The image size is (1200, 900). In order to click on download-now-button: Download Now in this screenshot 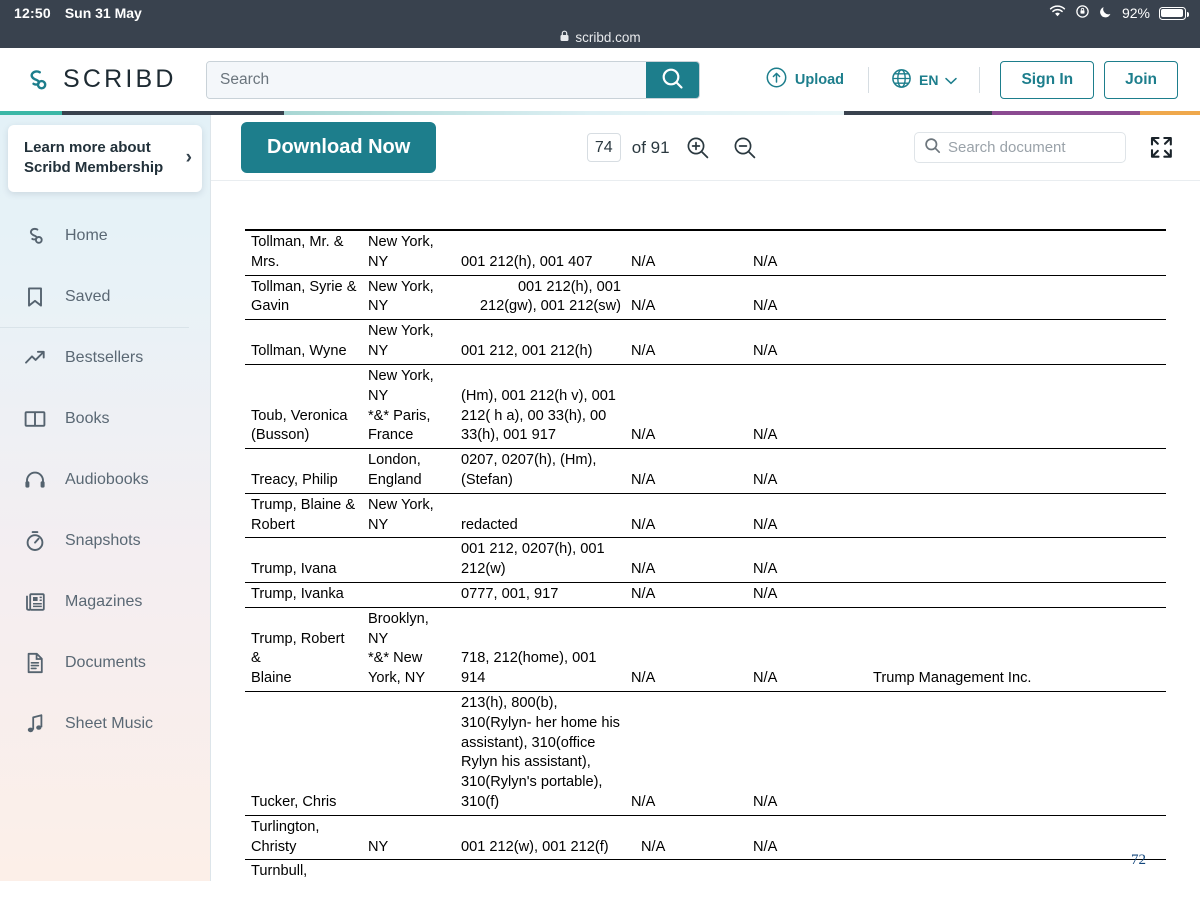, I will do `click(339, 147)`.